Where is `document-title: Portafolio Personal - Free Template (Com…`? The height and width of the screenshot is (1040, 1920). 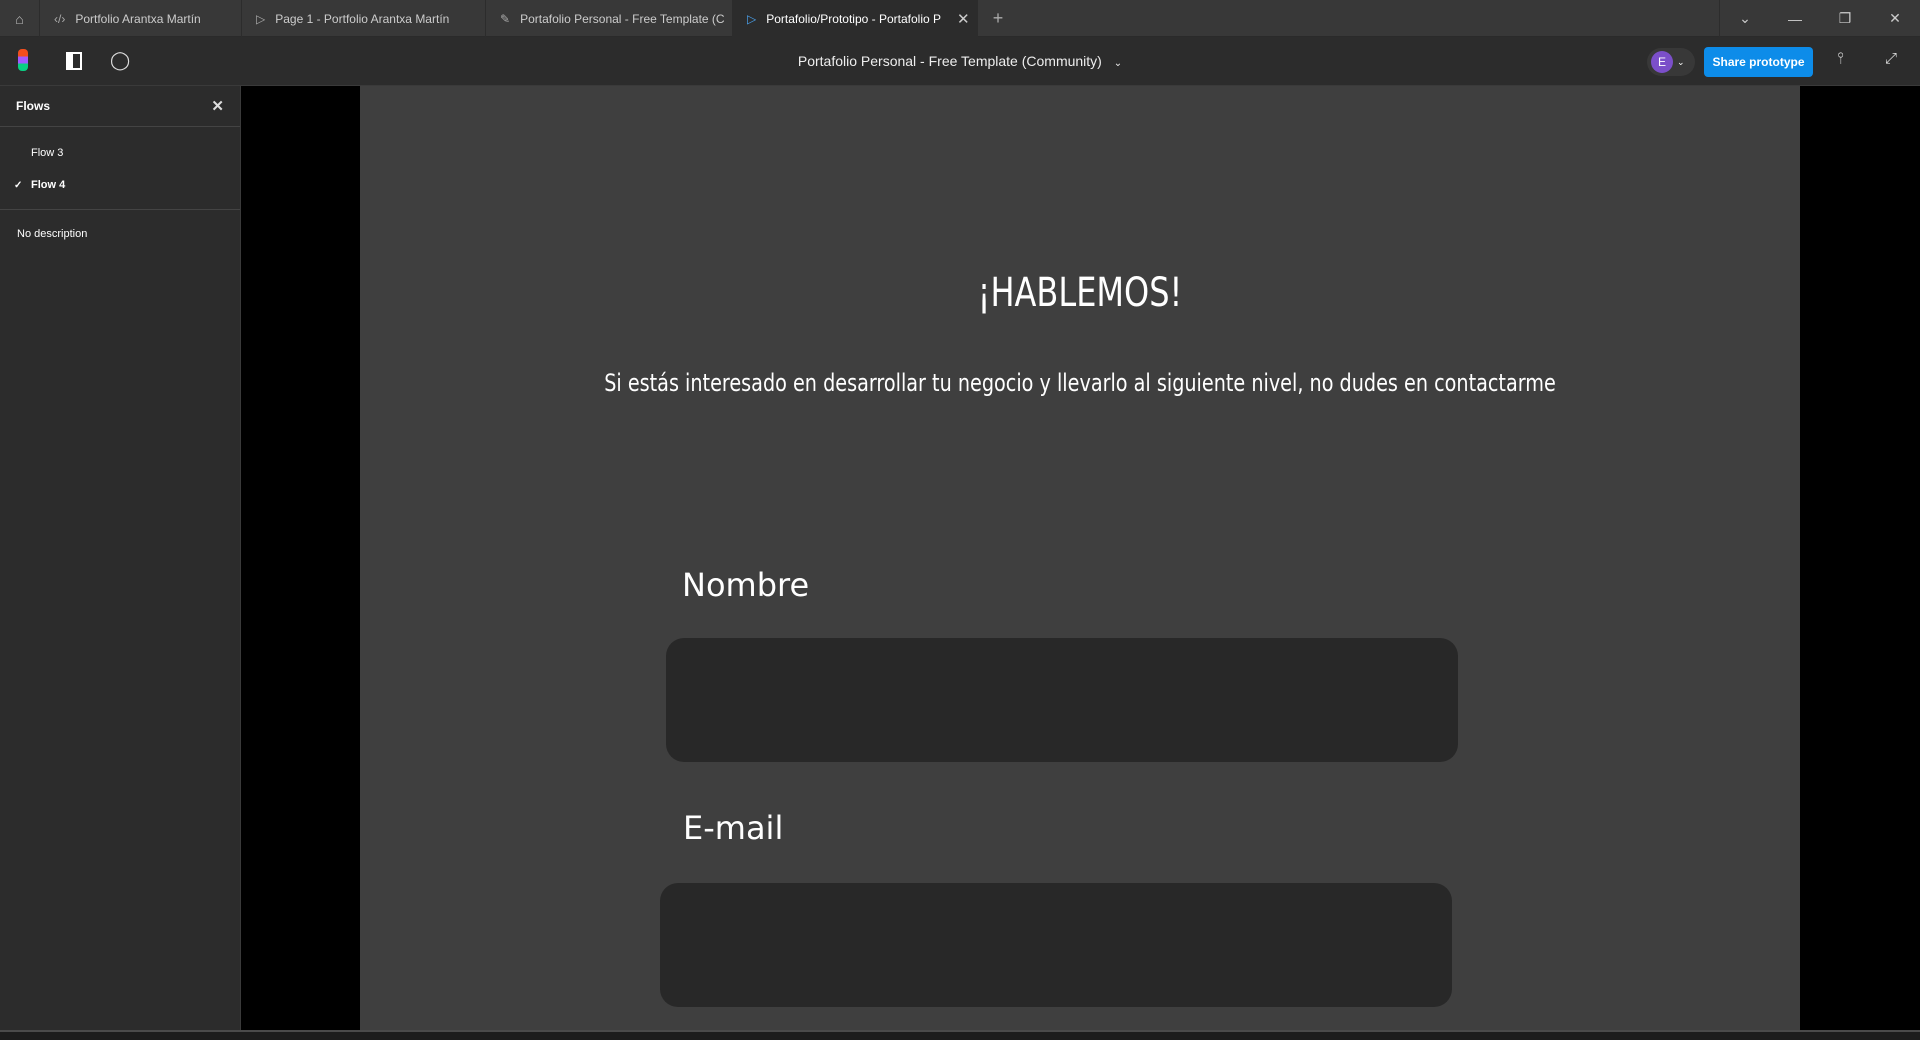
document-title: Portafolio Personal - Free Template (Com… is located at coordinates (960, 61).